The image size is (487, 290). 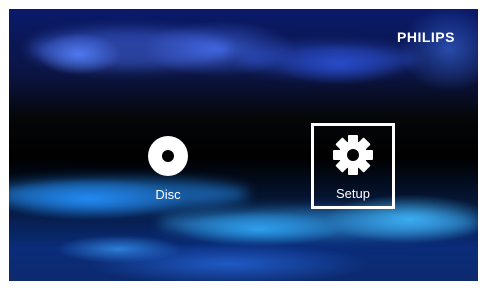 What do you see at coordinates (353, 193) in the screenshot?
I see `menu-item-label: Setup` at bounding box center [353, 193].